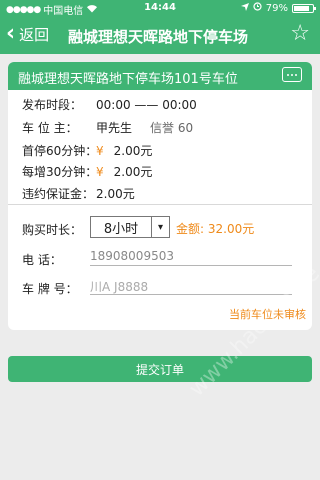  Describe the element at coordinates (34, 34) in the screenshot. I see `back-label: 返回` at that location.